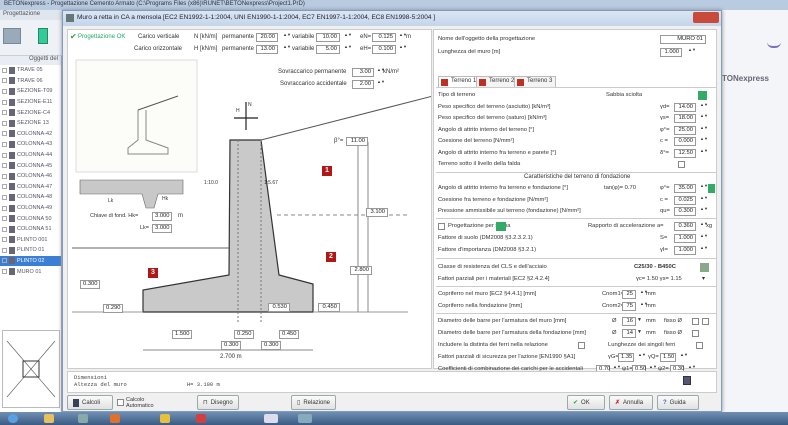  Describe the element at coordinates (30, 144) in the screenshot. I see `tree-item: COLONNA-43` at that location.